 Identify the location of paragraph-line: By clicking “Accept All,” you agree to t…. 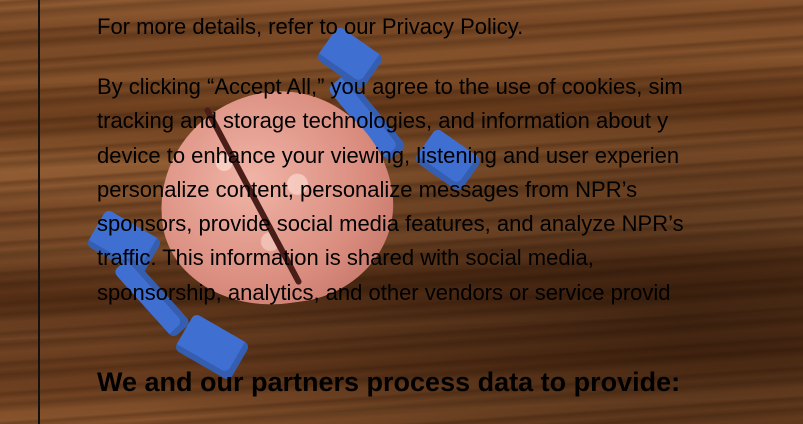
(390, 86).